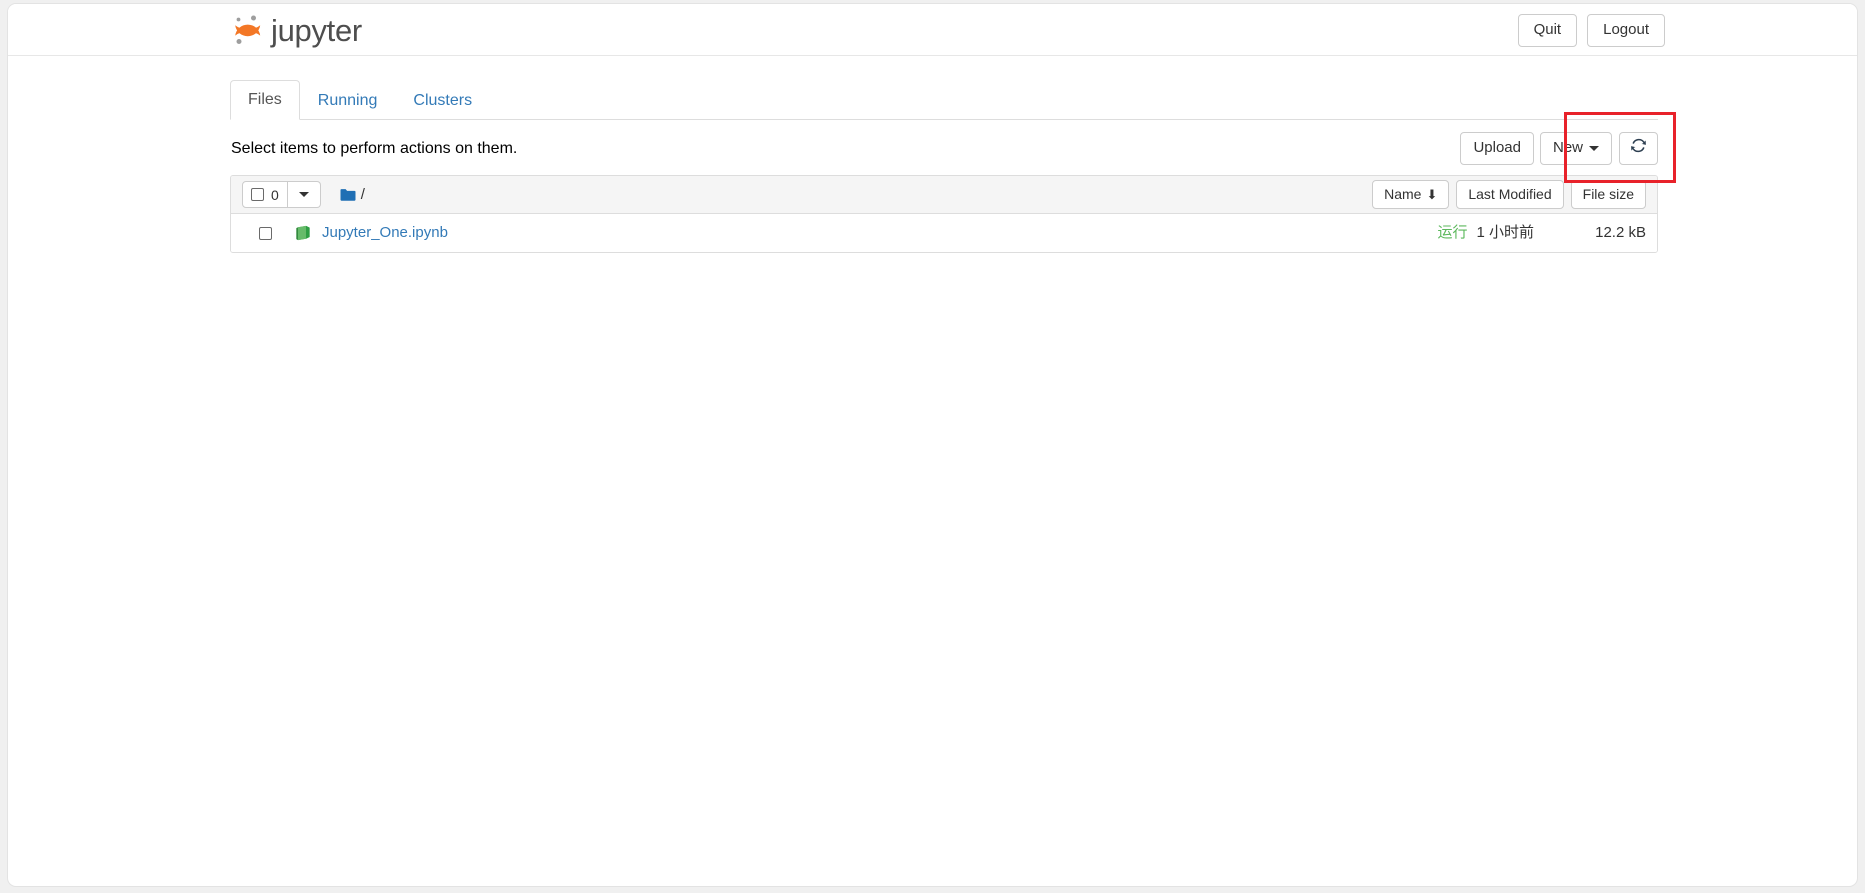 The height and width of the screenshot is (893, 1865). What do you see at coordinates (348, 100) in the screenshot?
I see `tab-running: Running` at bounding box center [348, 100].